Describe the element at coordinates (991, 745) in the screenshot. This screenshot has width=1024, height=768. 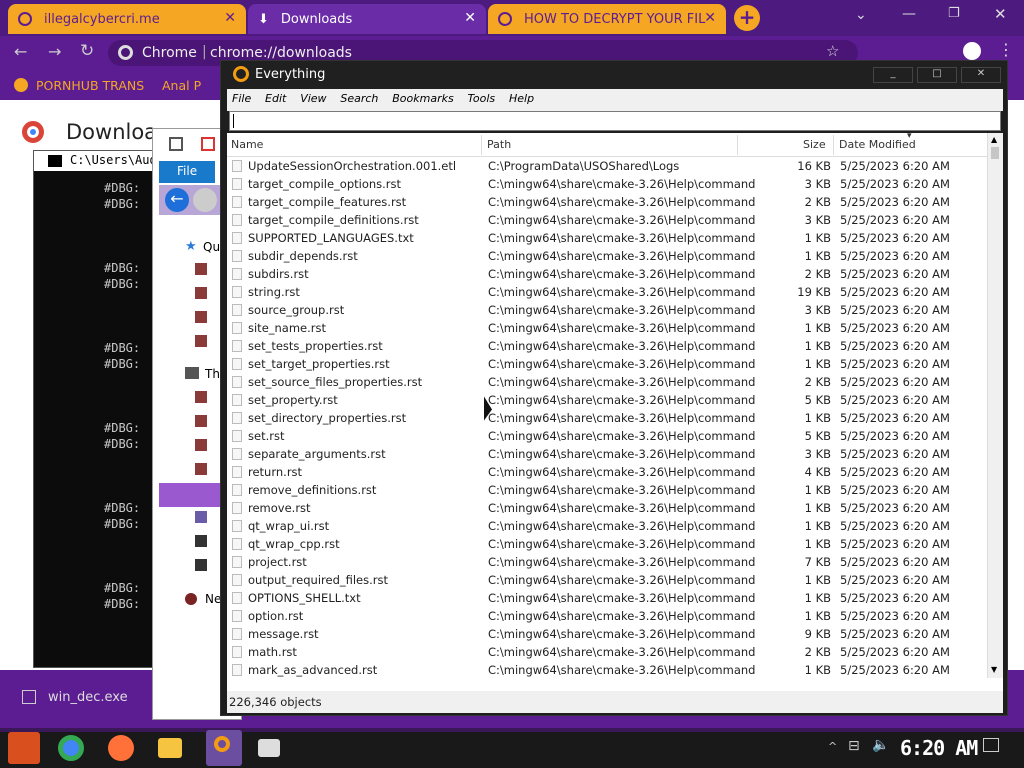
I see `notification-icon` at that location.